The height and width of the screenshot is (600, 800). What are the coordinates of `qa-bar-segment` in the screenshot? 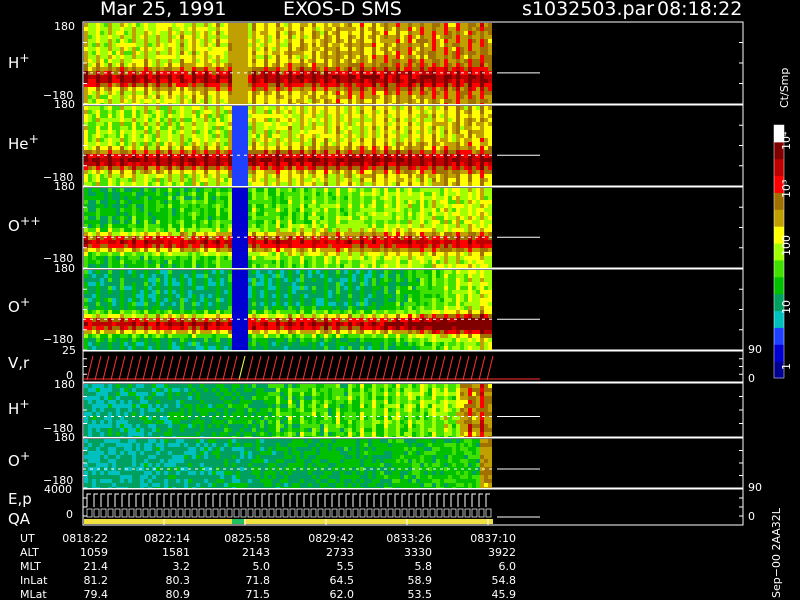 It's located at (238, 521).